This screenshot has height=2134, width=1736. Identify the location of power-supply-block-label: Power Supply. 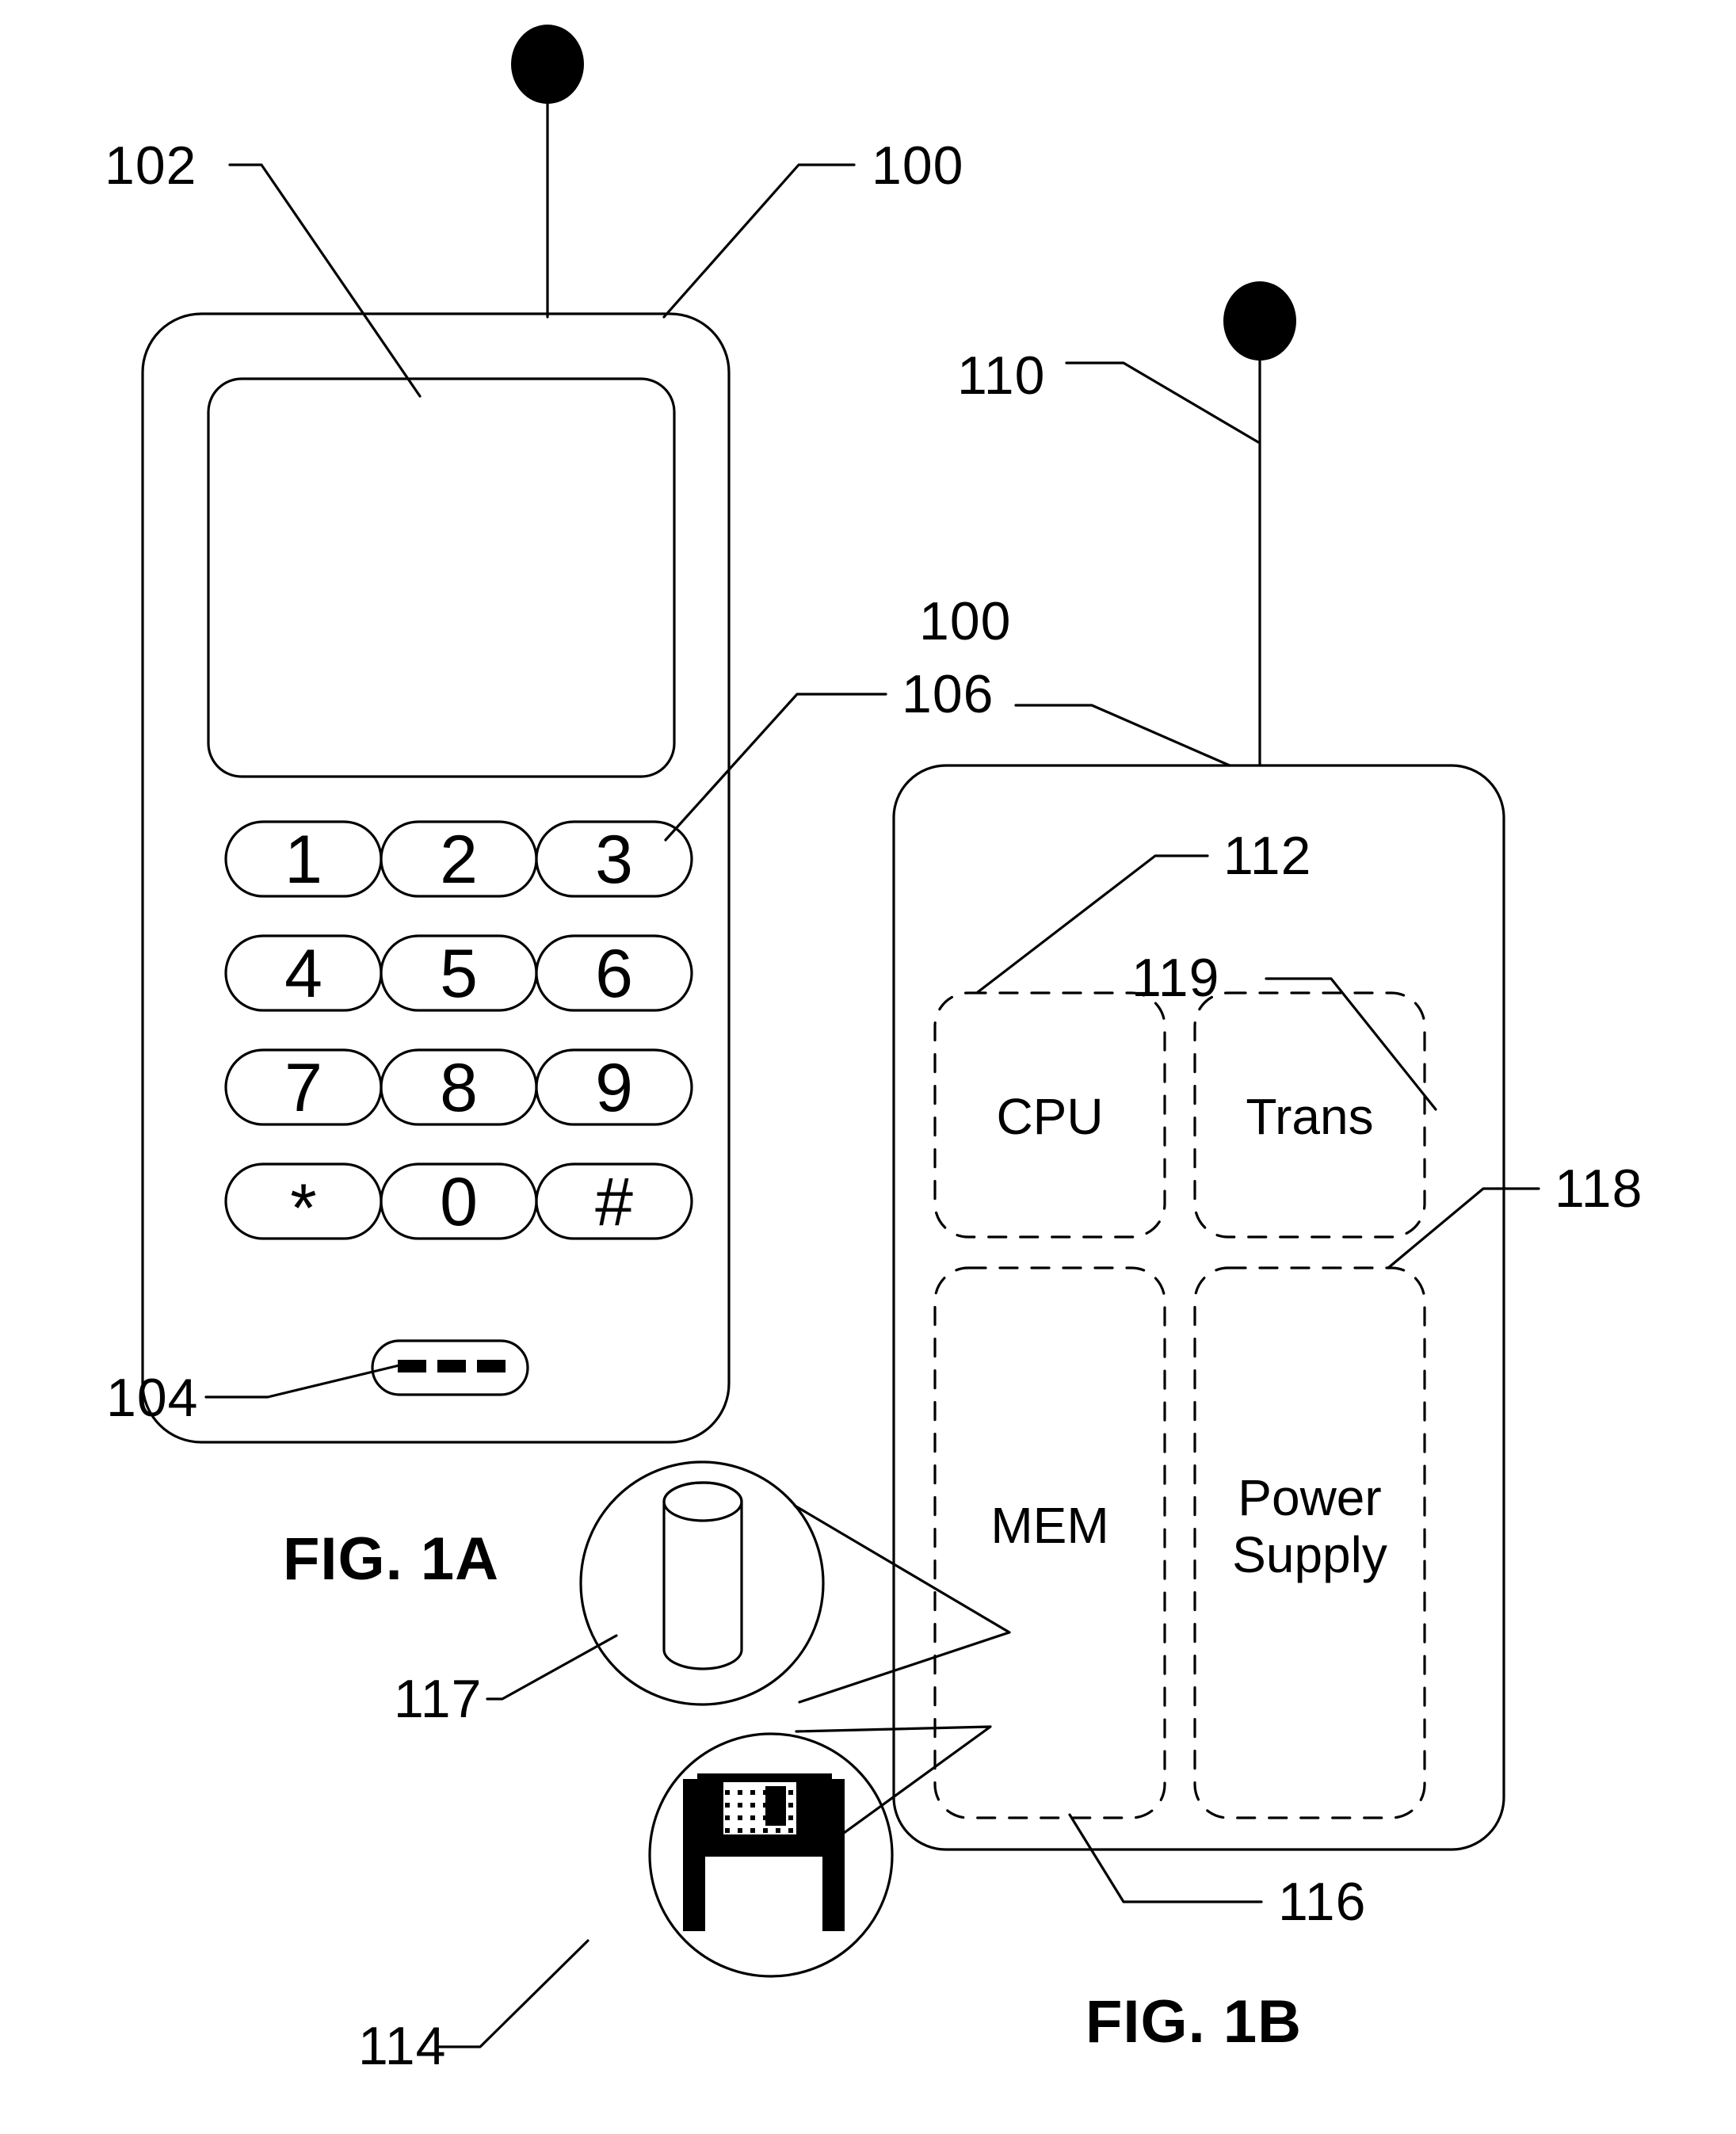
(1310, 1526).